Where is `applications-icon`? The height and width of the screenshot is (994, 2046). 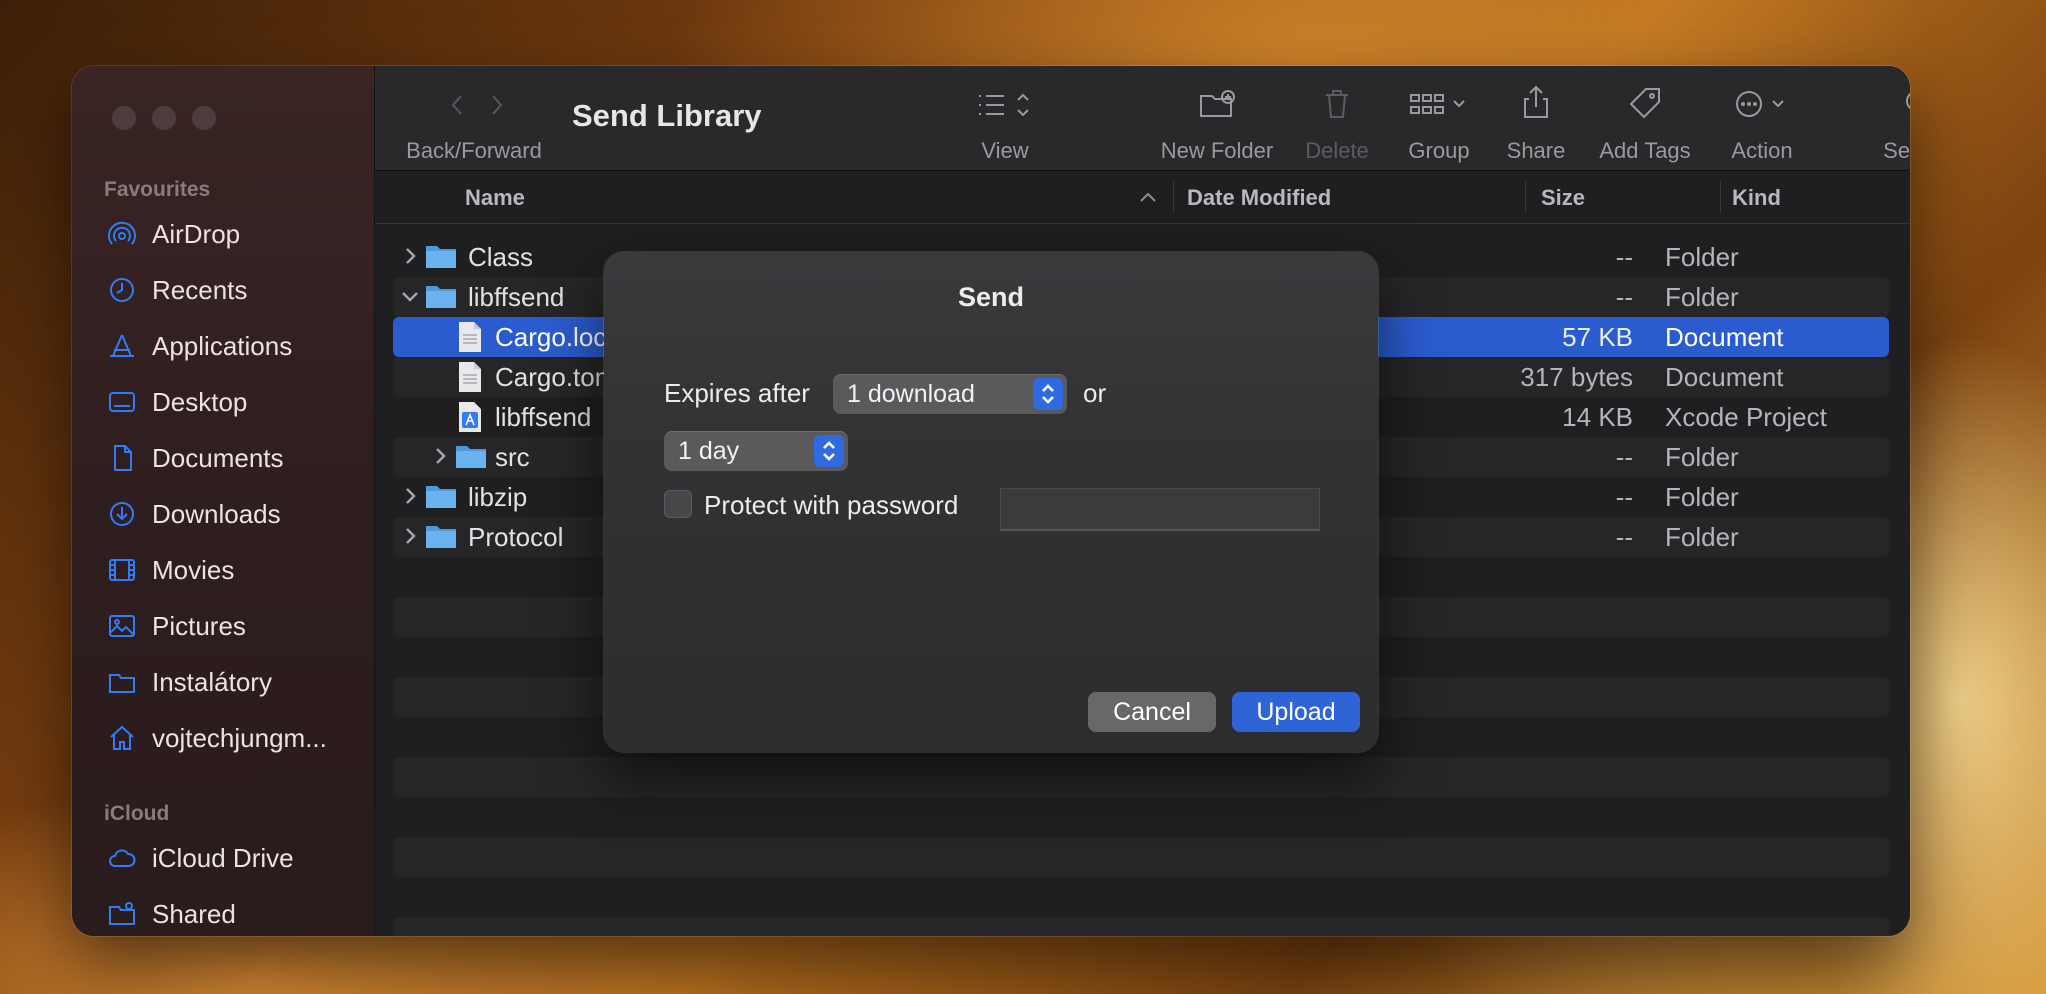 applications-icon is located at coordinates (122, 346).